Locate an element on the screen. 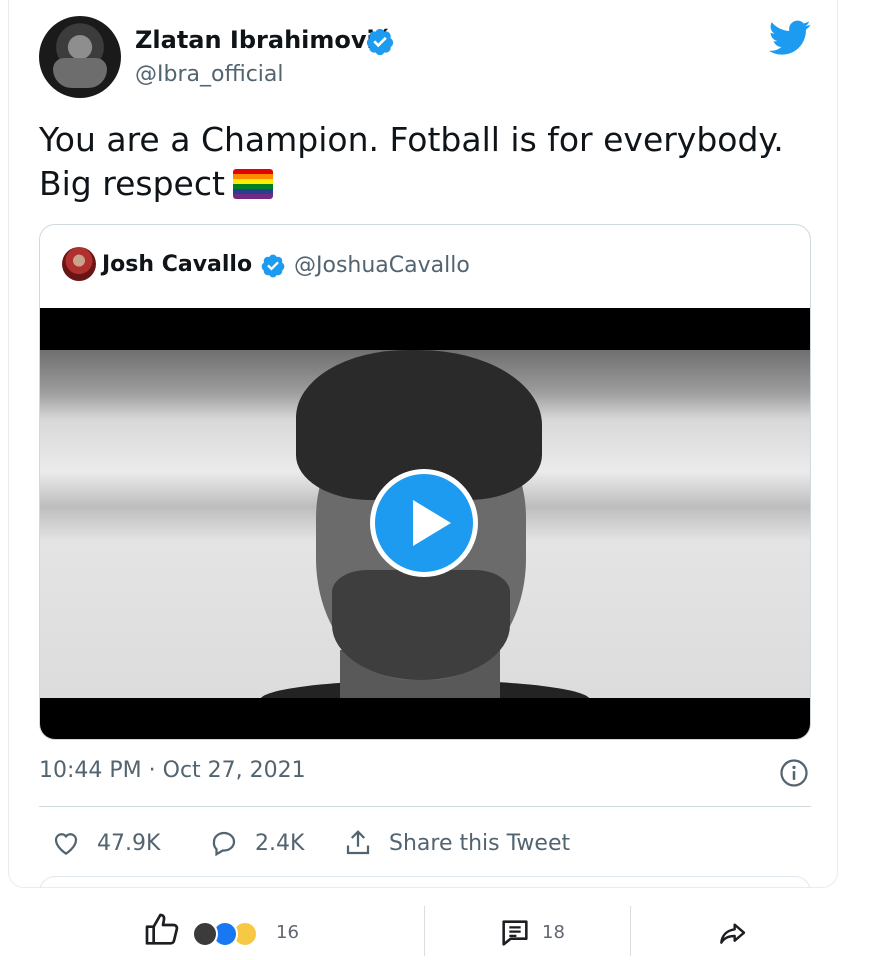 The height and width of the screenshot is (960, 884). quoted-author-handle: @JoshuaCavallo is located at coordinates (382, 265).